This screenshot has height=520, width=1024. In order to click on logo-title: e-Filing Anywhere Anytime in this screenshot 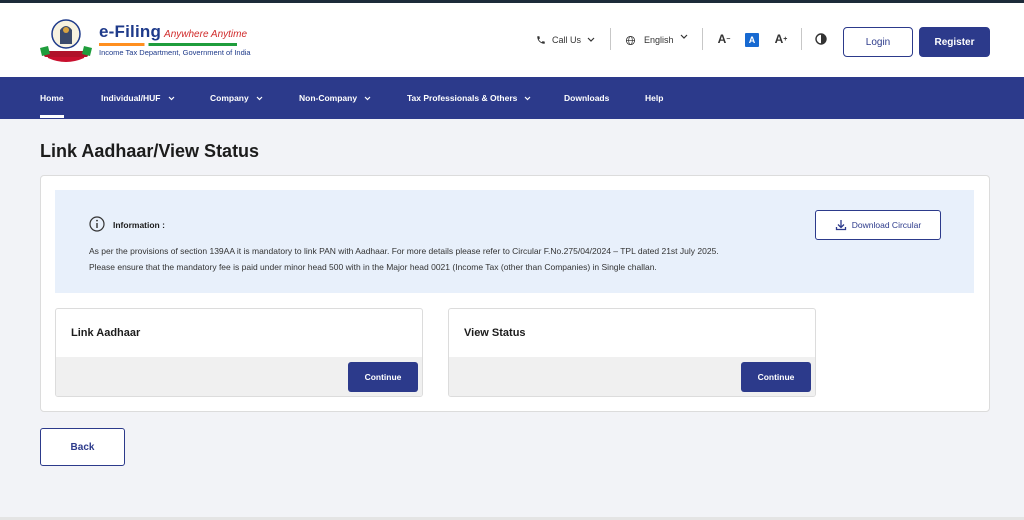, I will do `click(173, 32)`.